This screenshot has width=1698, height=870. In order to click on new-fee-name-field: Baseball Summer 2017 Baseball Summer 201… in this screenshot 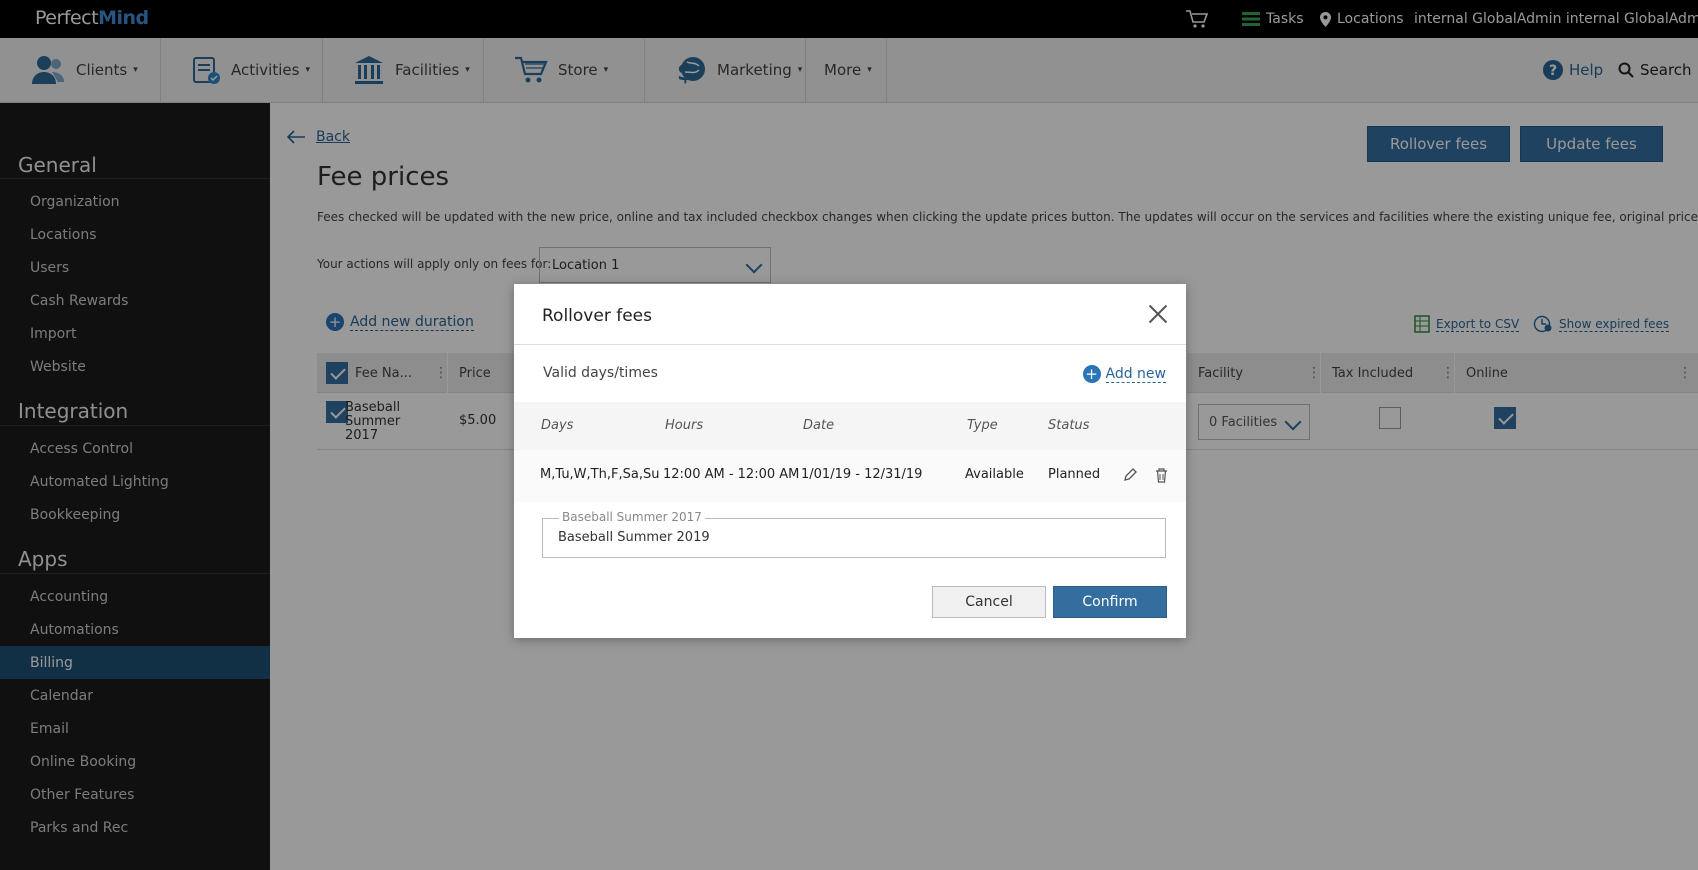, I will do `click(854, 534)`.